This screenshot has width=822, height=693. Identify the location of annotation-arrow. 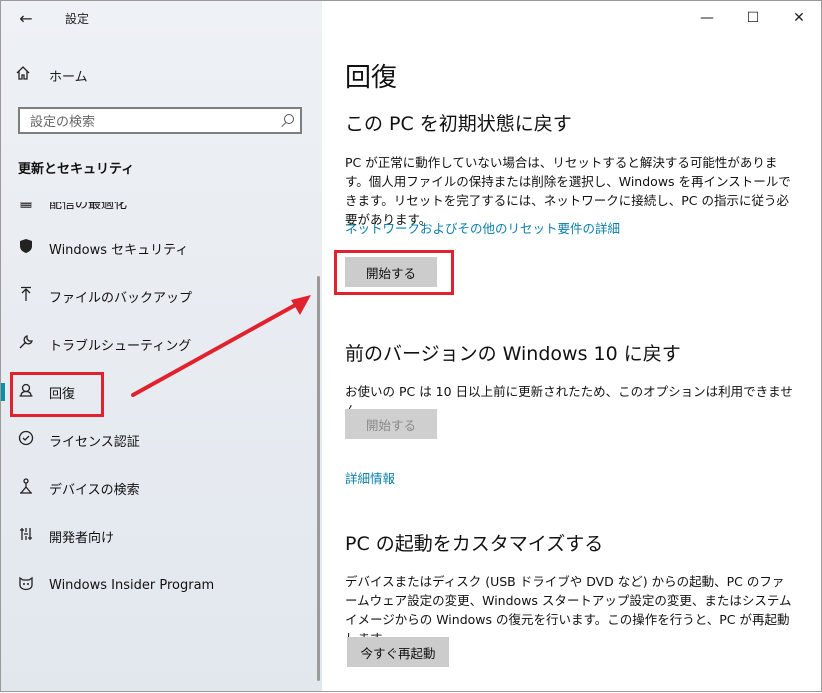
(221, 346).